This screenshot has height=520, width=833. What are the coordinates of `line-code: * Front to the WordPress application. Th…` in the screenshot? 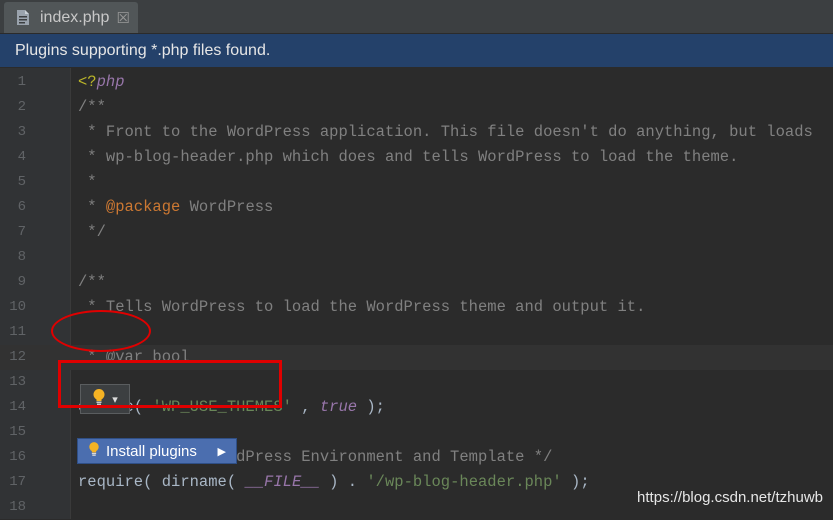 It's located at (445, 132).